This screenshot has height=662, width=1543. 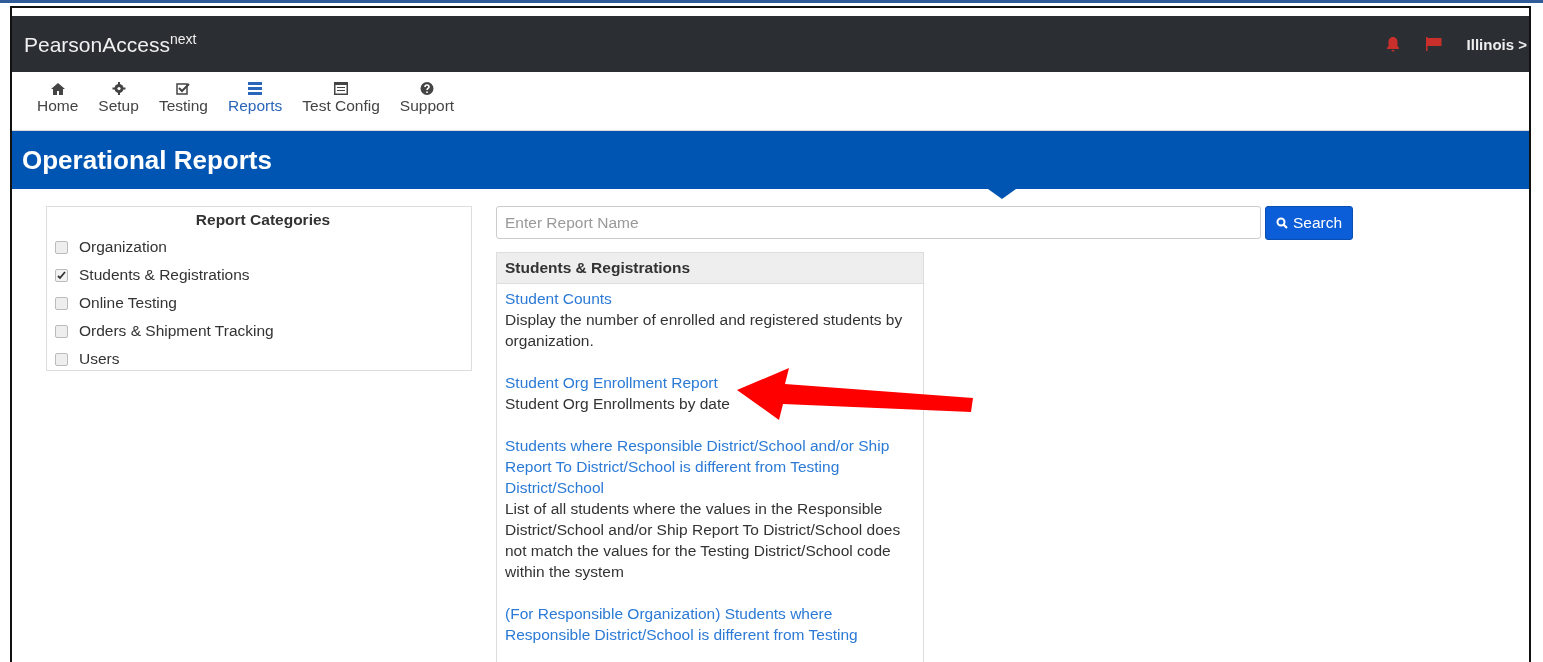 I want to click on brand-logo: PearsonAccess$^{next}$, so click(x=110, y=44).